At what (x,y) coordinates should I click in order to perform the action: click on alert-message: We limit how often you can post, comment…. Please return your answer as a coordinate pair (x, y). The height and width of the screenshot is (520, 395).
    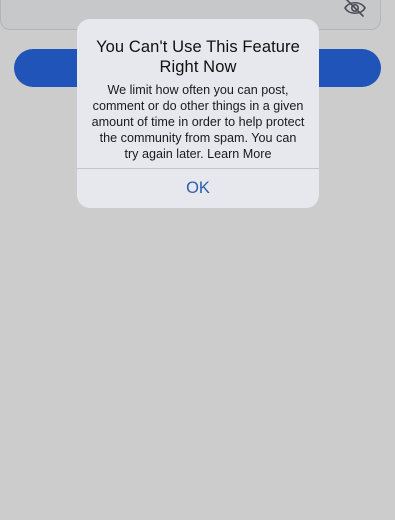
    Looking at the image, I should click on (198, 122).